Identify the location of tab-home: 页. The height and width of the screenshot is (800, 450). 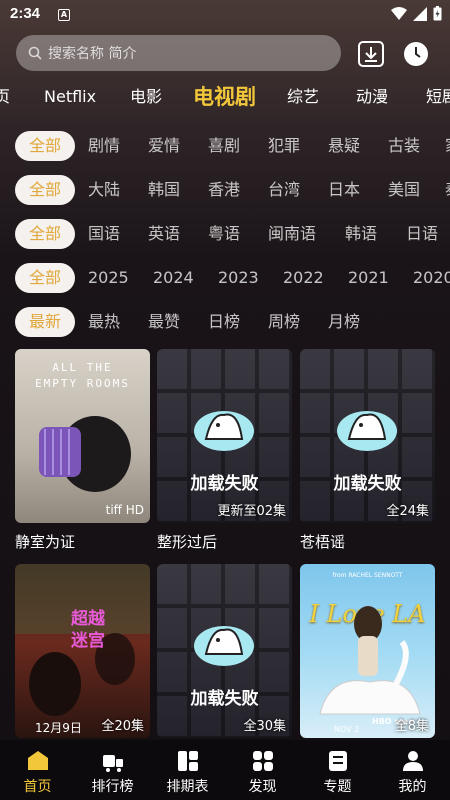
(5, 98).